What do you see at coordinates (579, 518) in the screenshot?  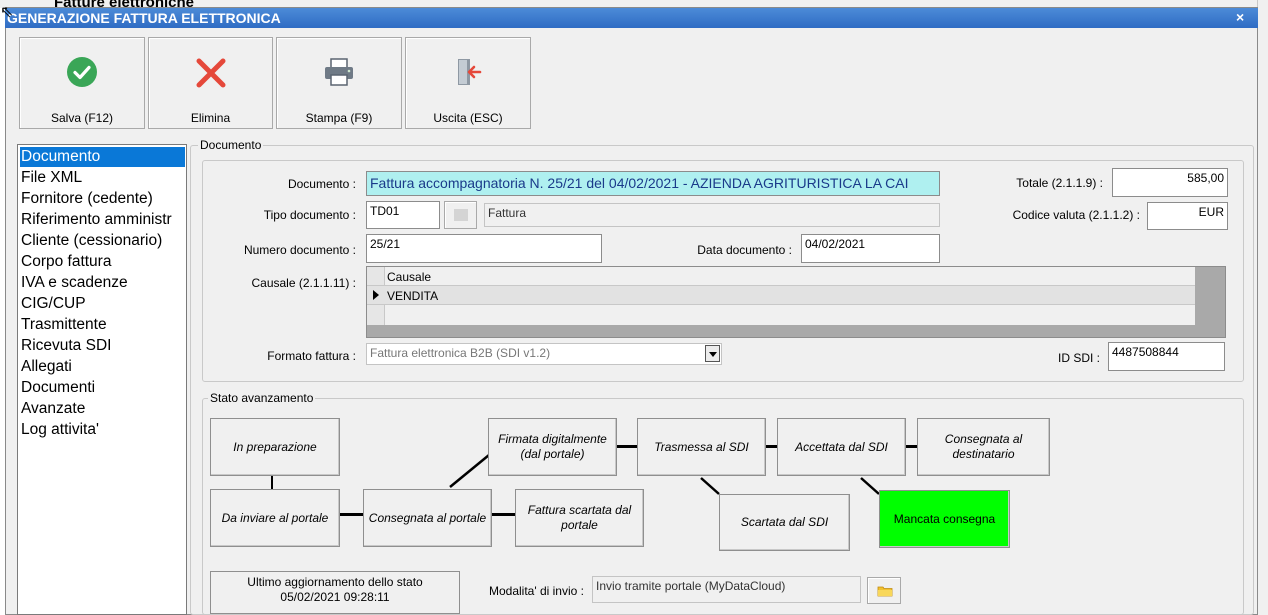 I see `state-fattura-scartata-dal-portale: Fattura scartata dal portale` at bounding box center [579, 518].